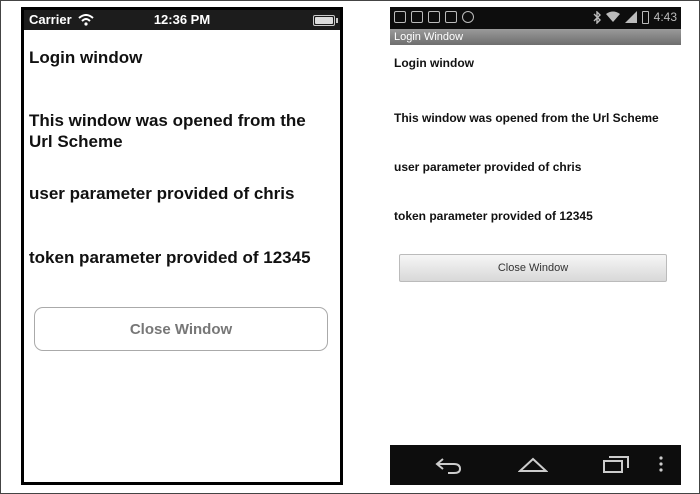  What do you see at coordinates (488, 167) in the screenshot?
I see `android-user-parameter-message: user parameter provided of chris` at bounding box center [488, 167].